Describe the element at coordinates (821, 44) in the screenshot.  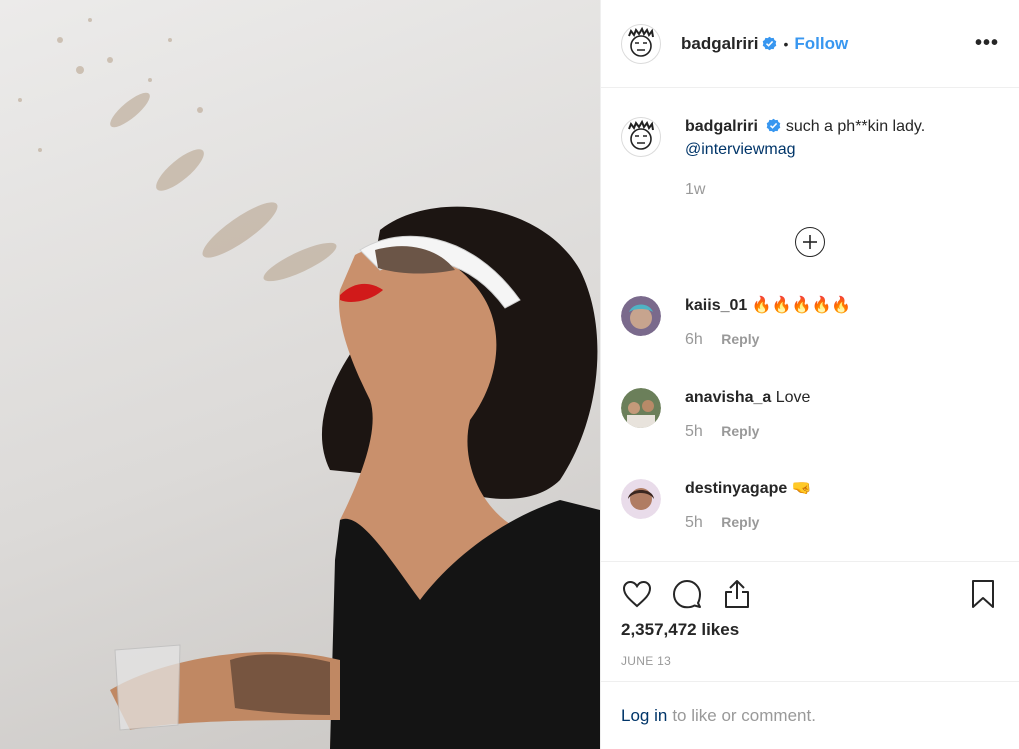
I see `follow-button: Follow` at that location.